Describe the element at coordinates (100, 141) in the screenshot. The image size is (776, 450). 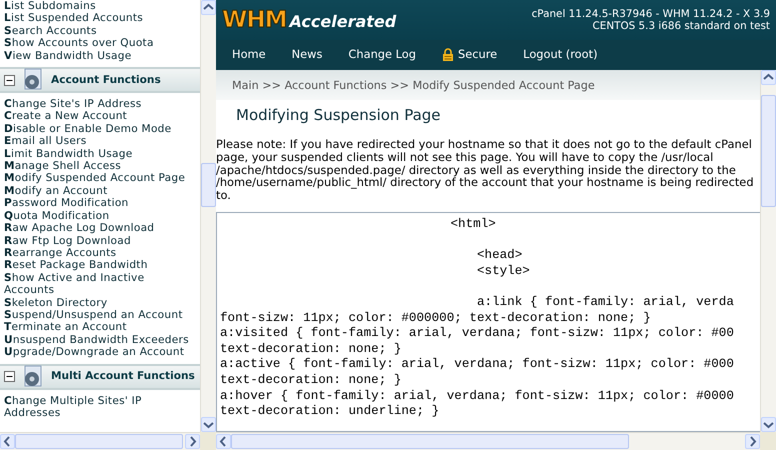
I see `sidebar-link: Email all Users` at that location.